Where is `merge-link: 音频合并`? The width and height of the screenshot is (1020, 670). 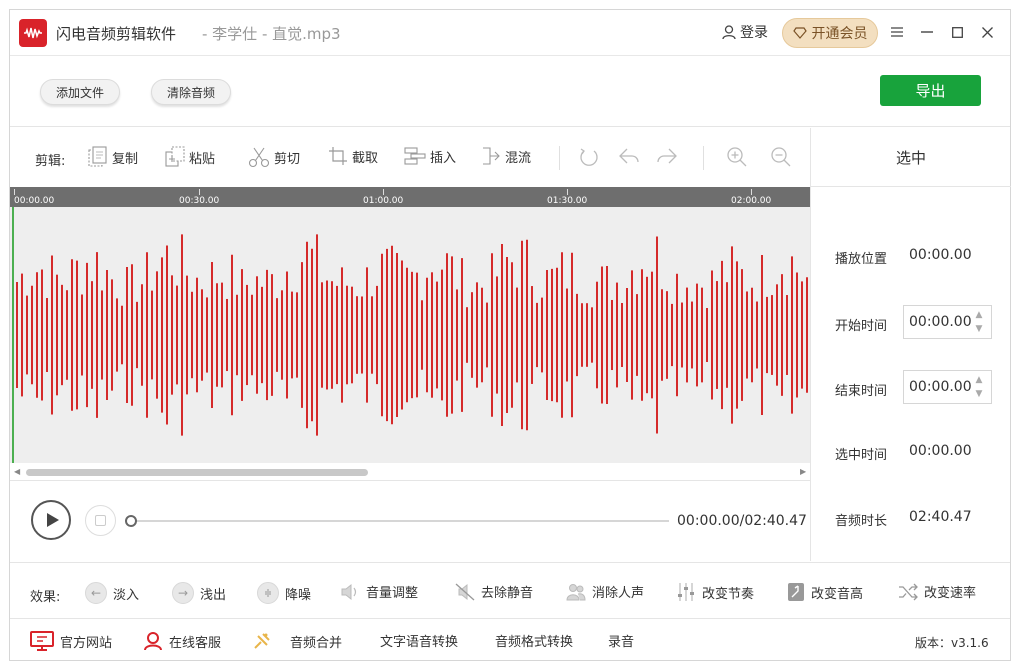 merge-link: 音频合并 is located at coordinates (297, 641).